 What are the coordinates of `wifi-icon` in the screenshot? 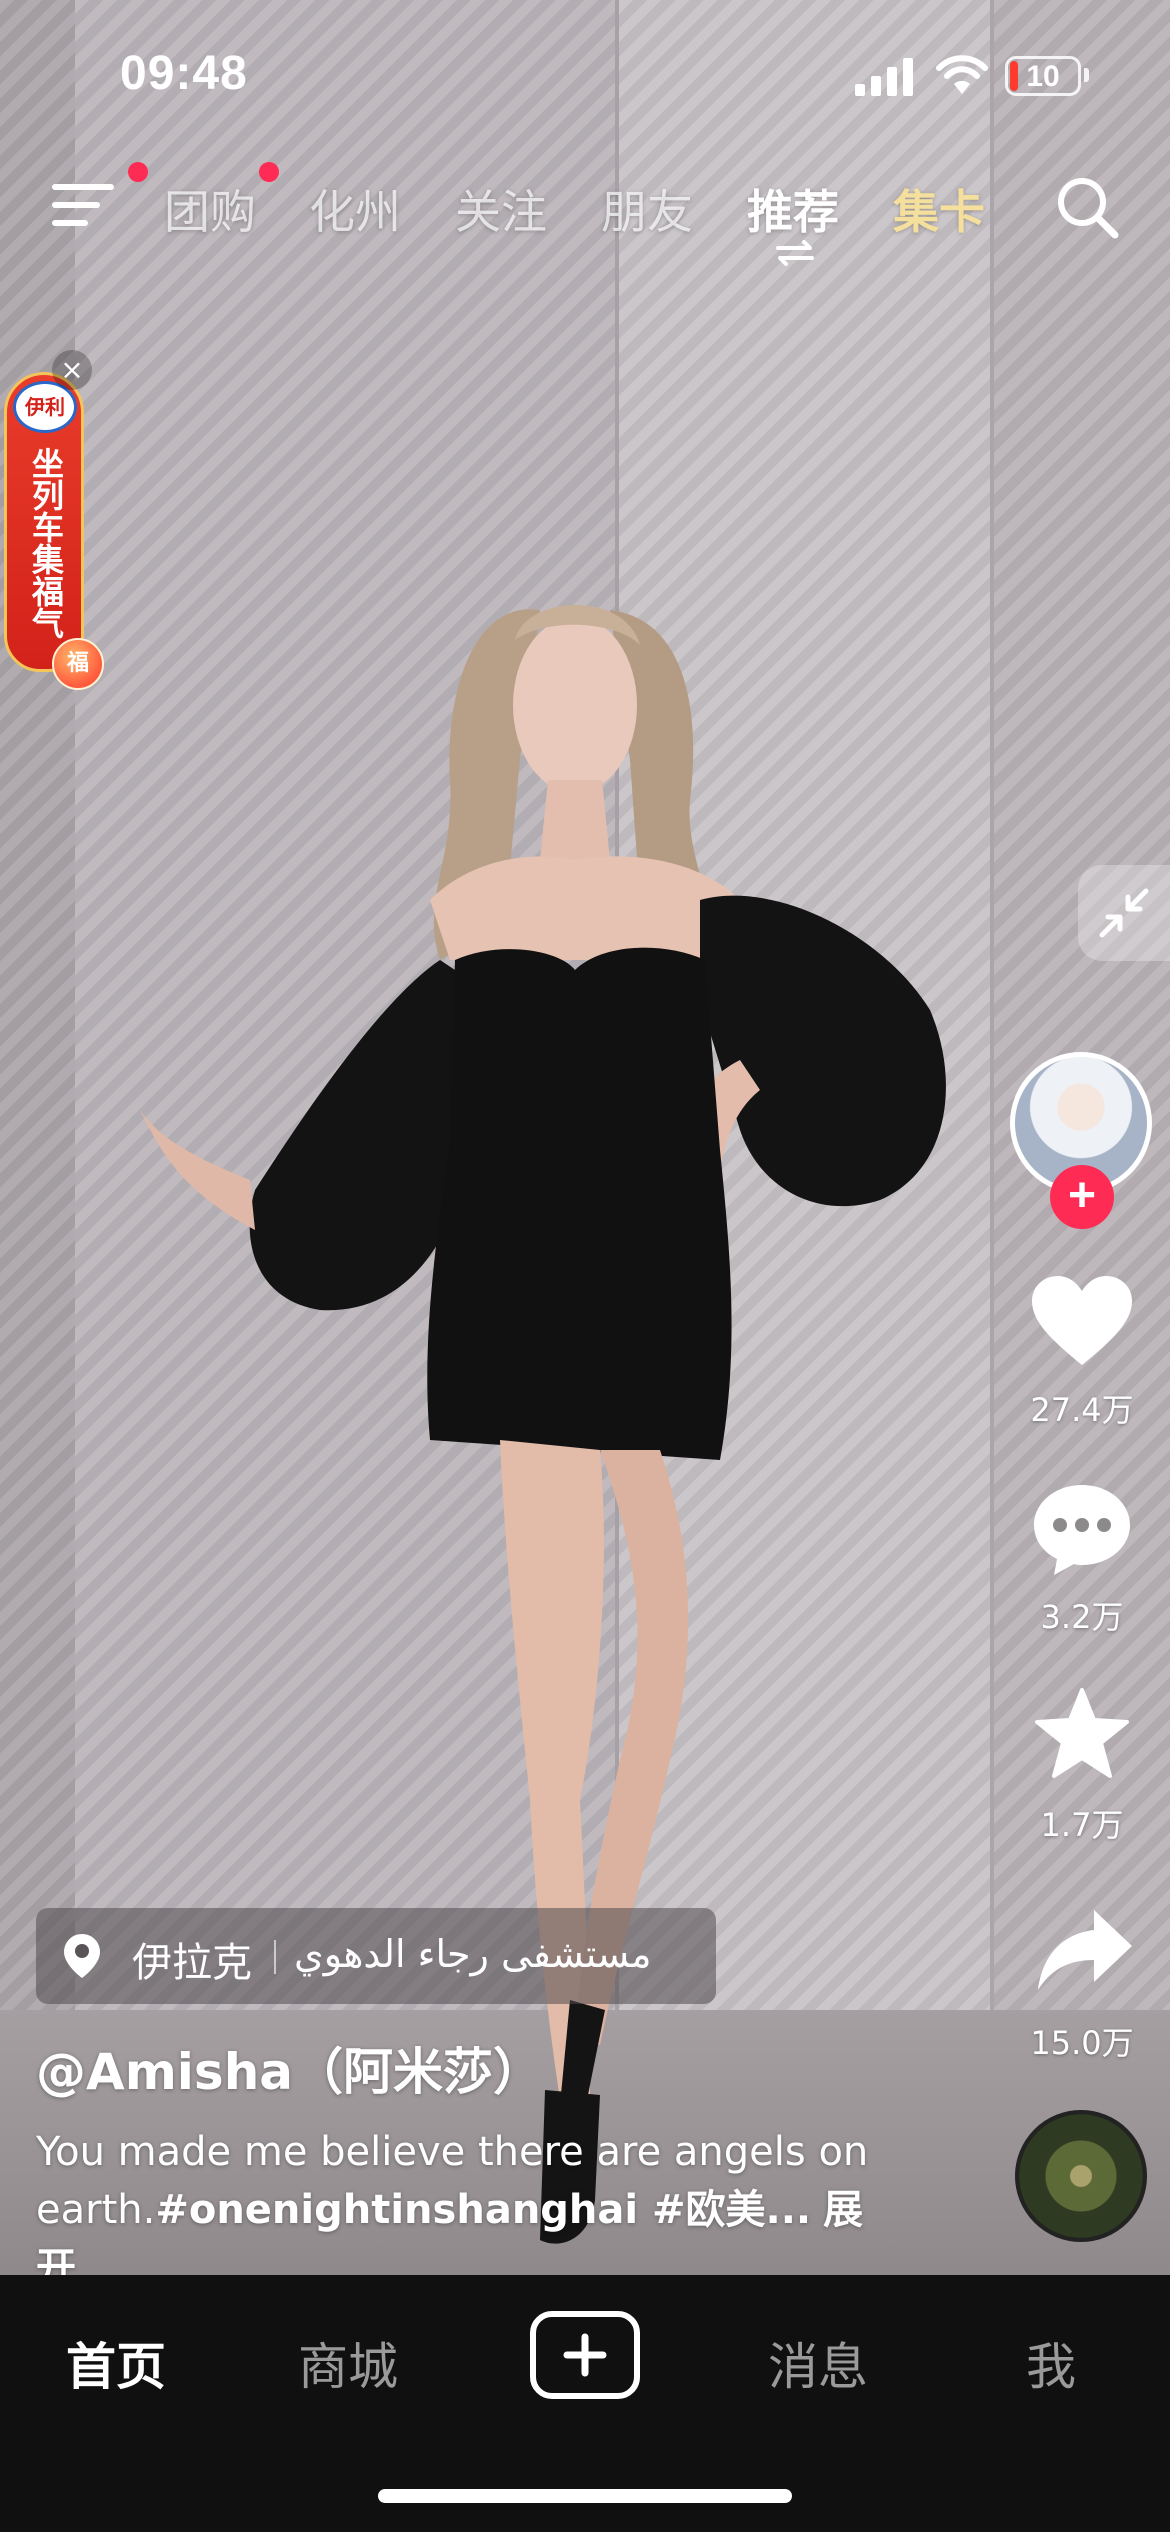 It's located at (962, 74).